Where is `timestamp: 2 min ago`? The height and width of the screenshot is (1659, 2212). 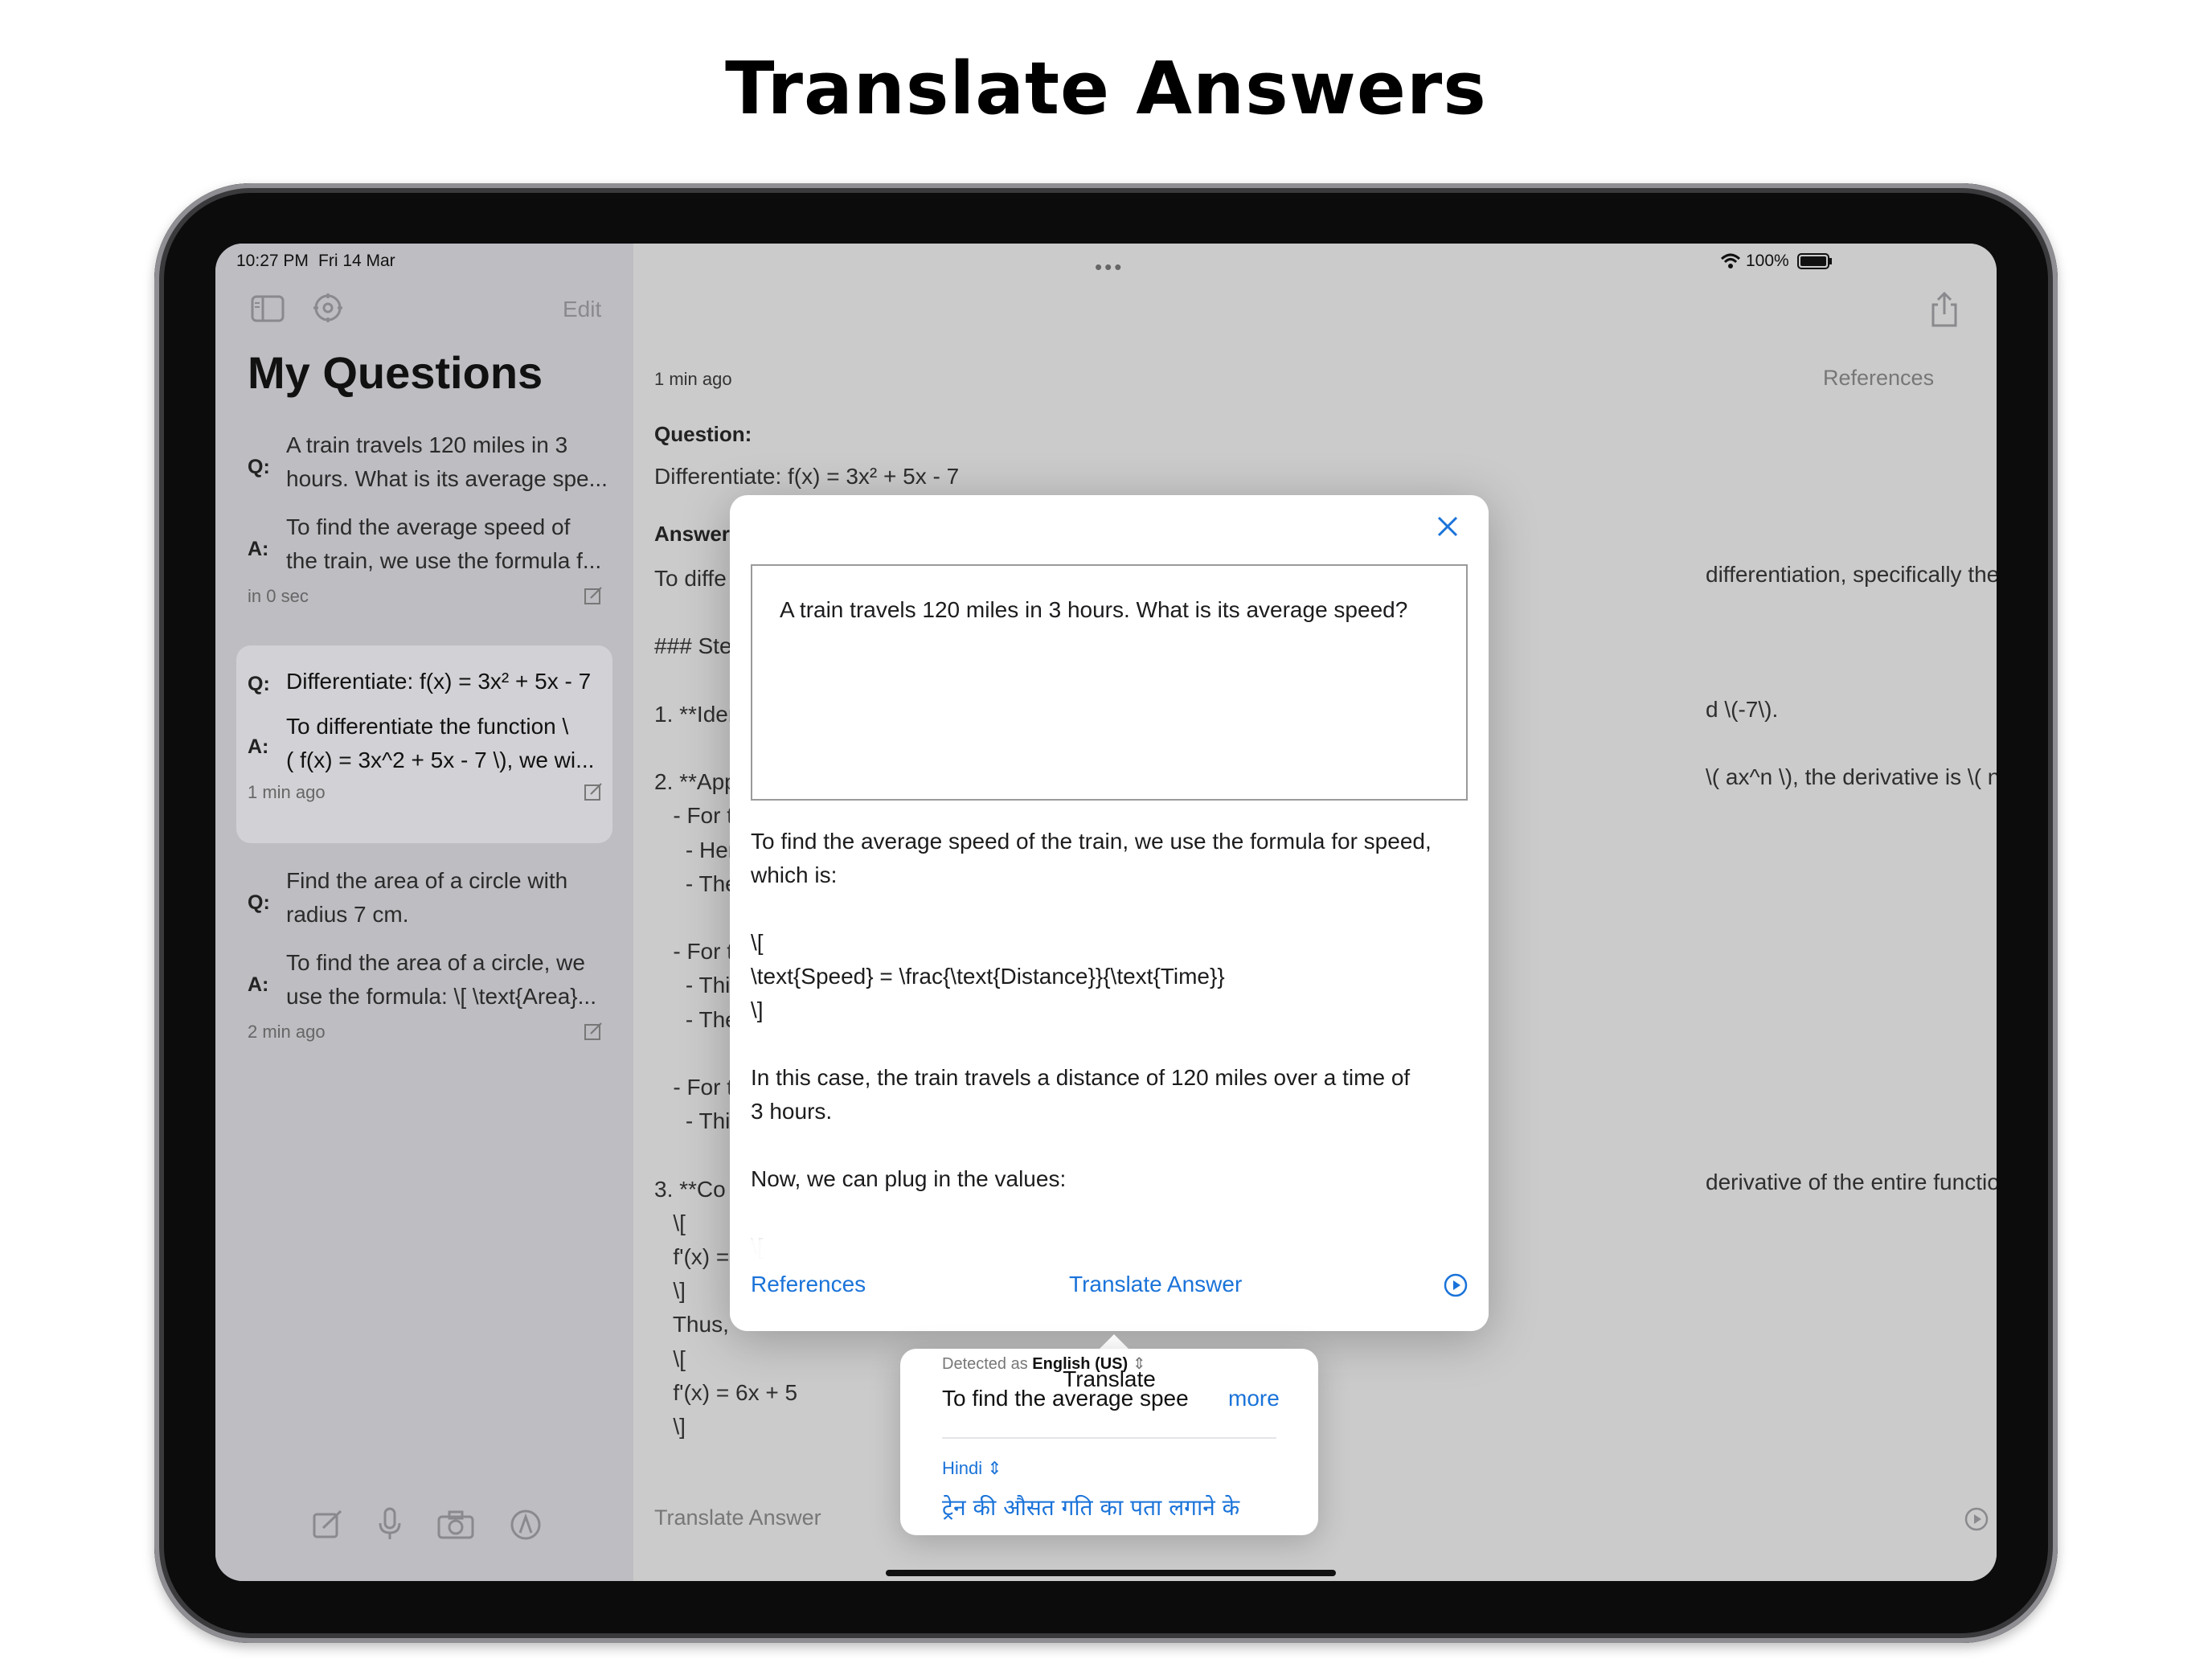
timestamp: 2 min ago is located at coordinates (287, 1032).